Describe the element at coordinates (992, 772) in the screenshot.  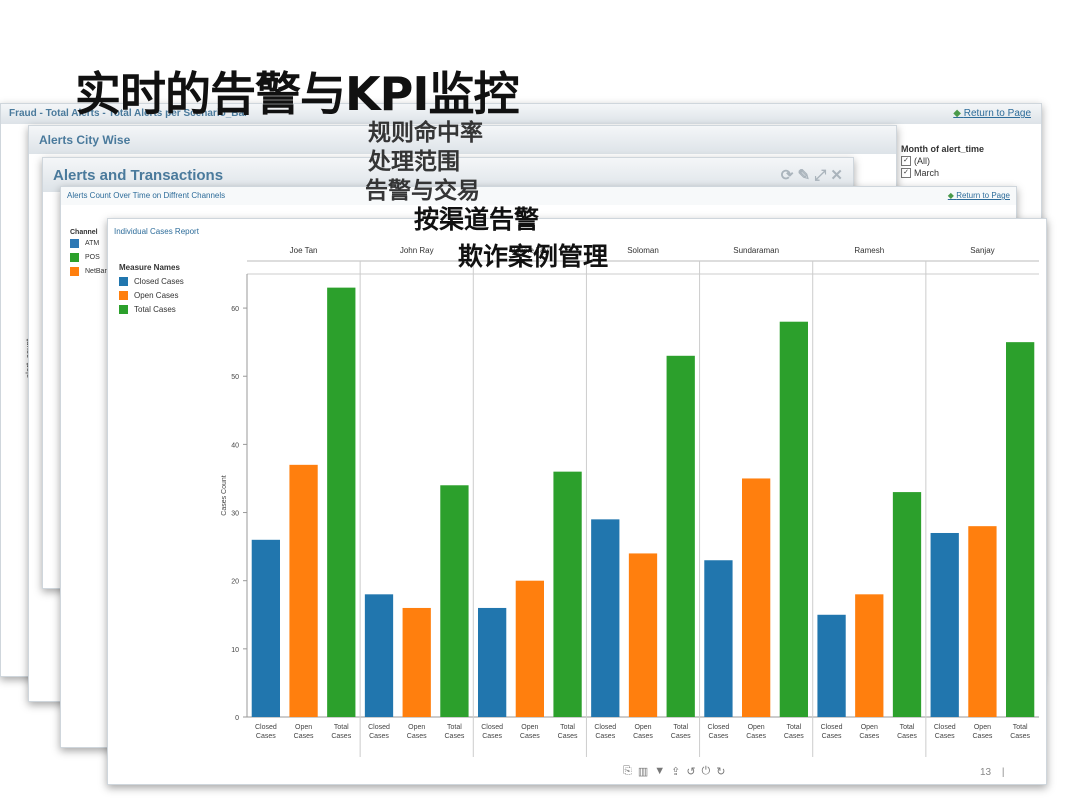
I see `page-number: 13 |` at that location.